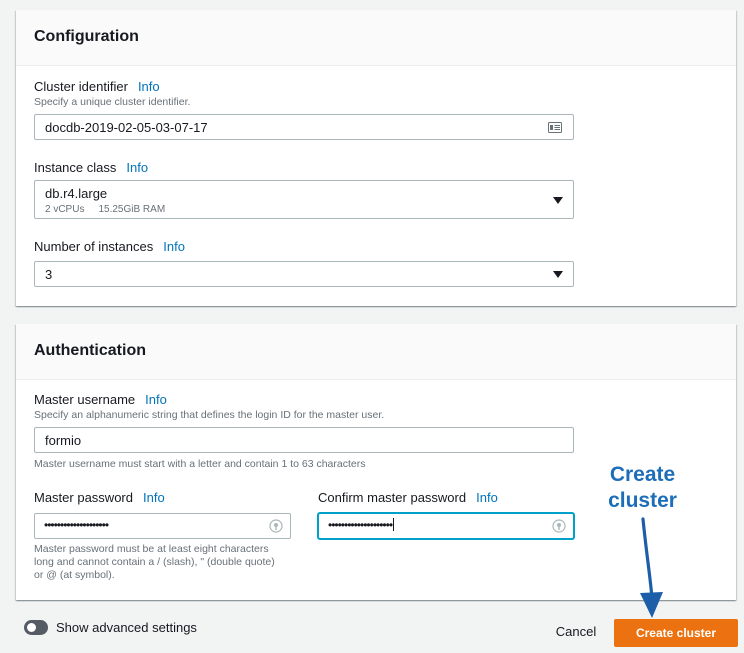  I want to click on text-cursor, so click(394, 524).